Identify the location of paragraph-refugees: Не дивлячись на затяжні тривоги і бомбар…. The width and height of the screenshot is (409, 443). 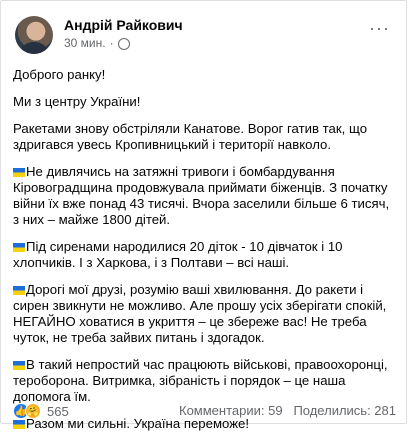
(201, 195).